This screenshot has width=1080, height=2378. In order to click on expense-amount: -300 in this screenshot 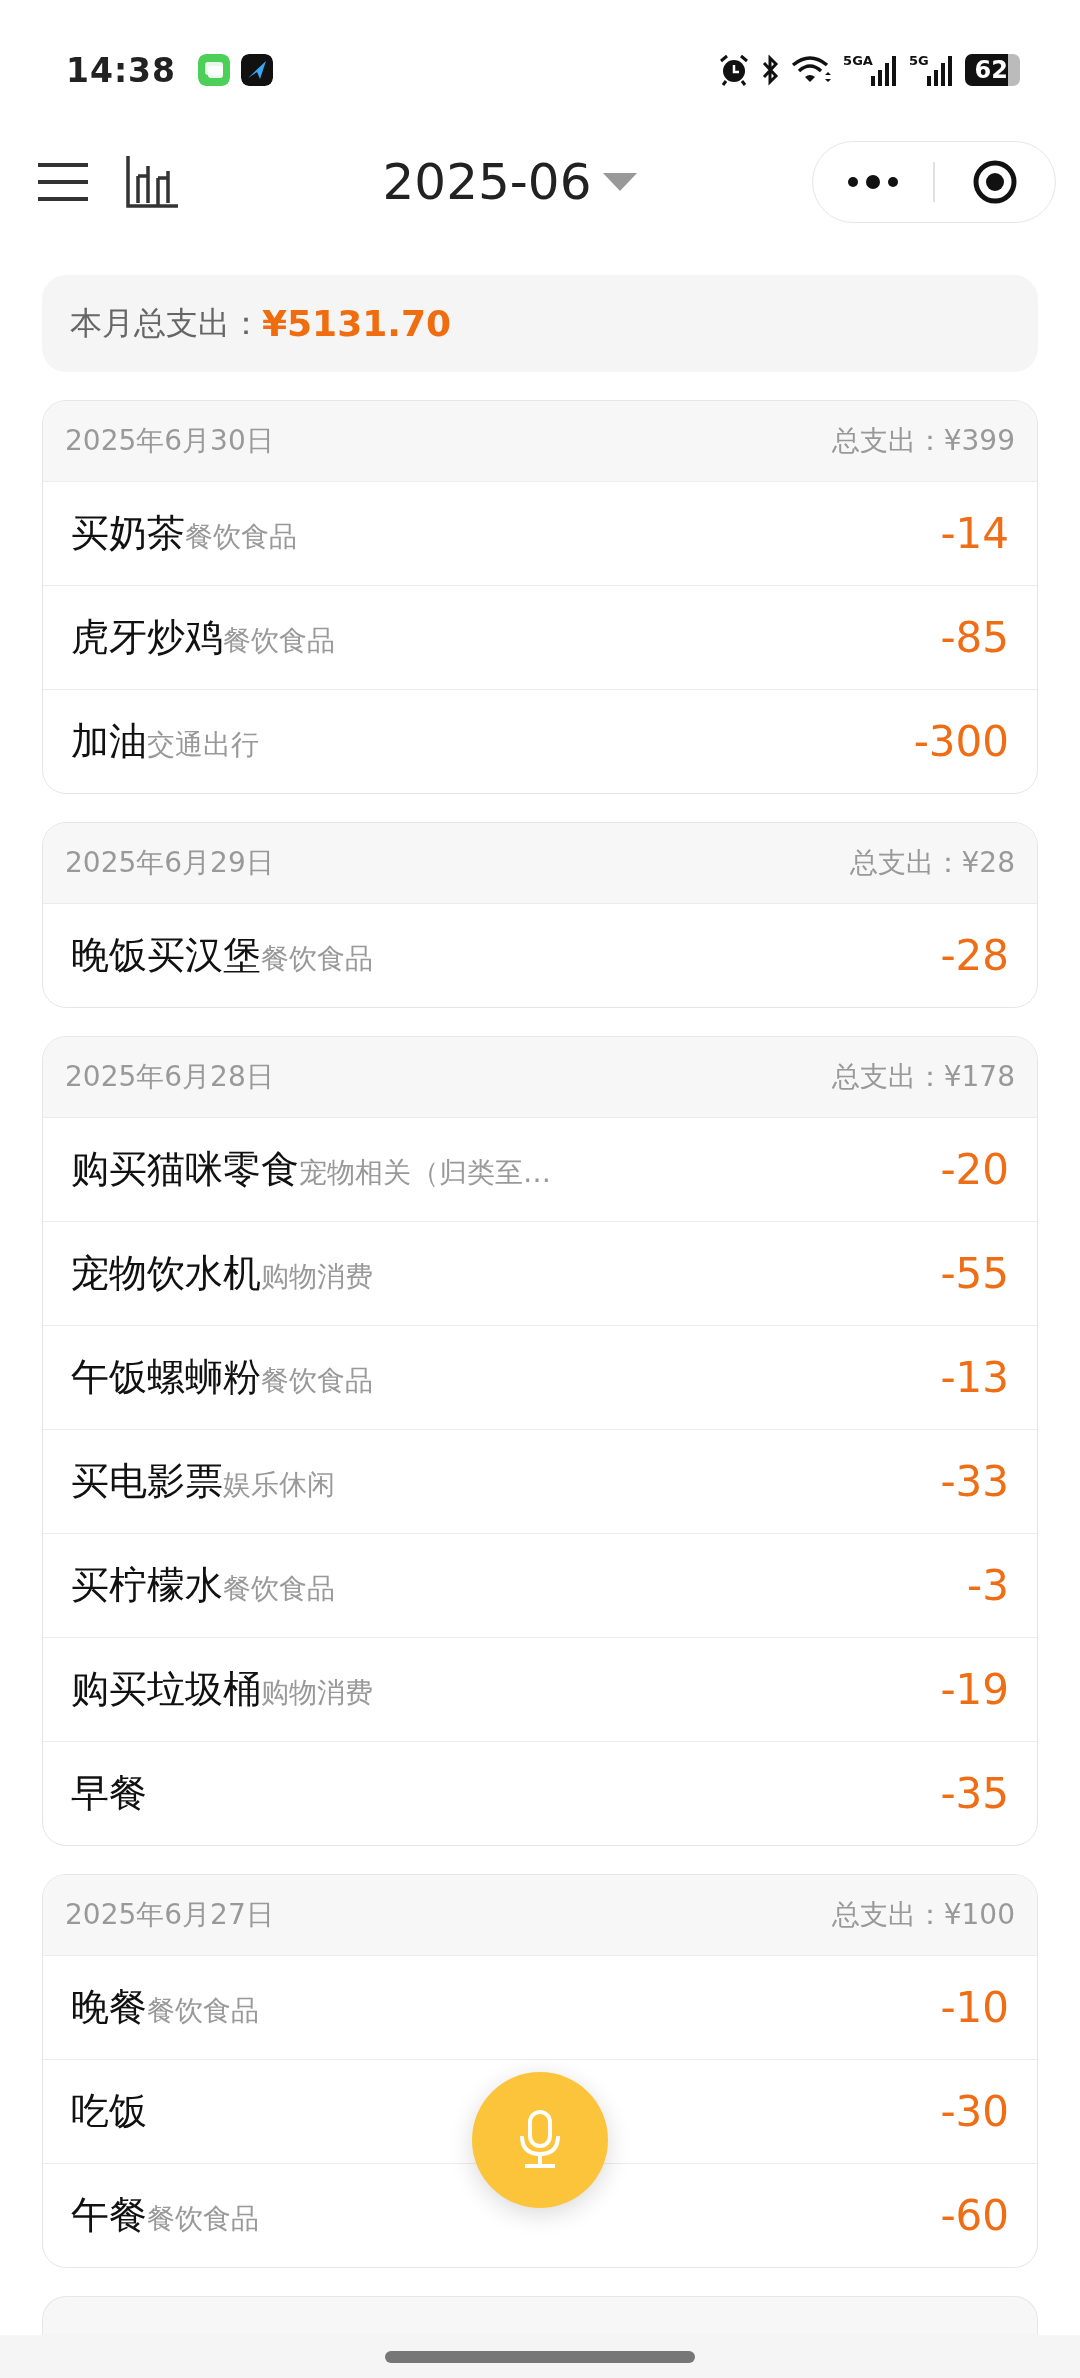, I will do `click(961, 741)`.